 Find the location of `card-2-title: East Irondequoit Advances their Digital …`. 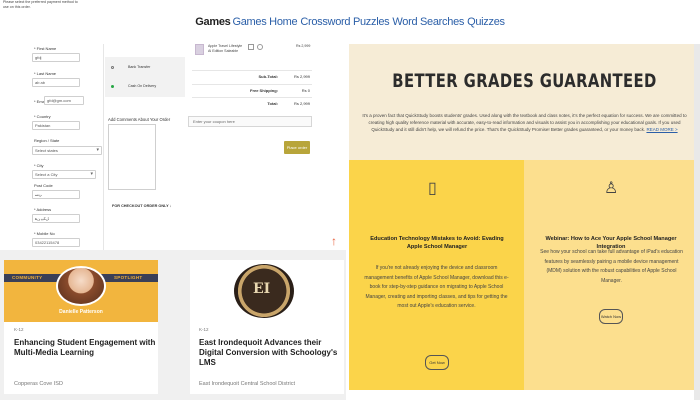

card-2-title: East Irondequoit Advances their Digital … is located at coordinates (273, 353).